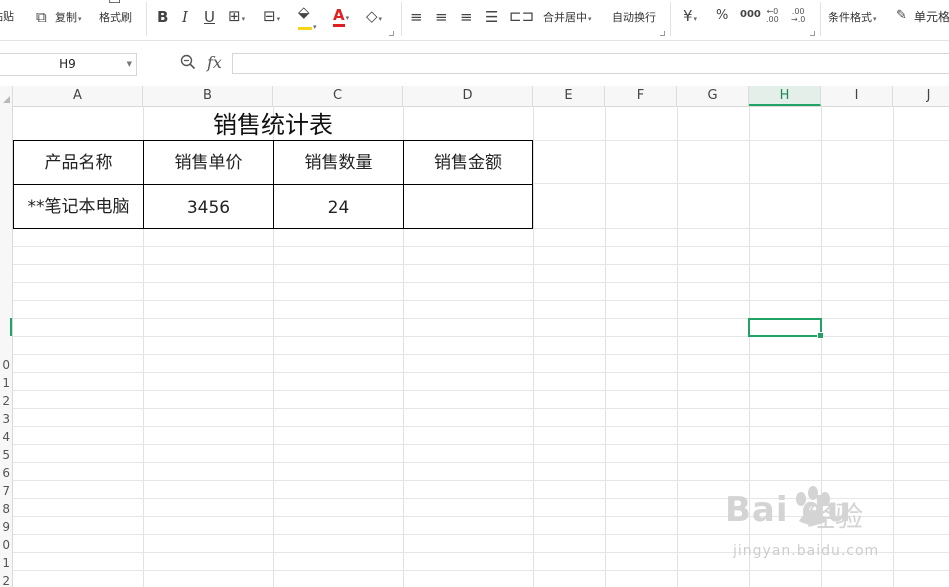 Image resolution: width=949 pixels, height=587 pixels. I want to click on active-row-marker, so click(11, 327).